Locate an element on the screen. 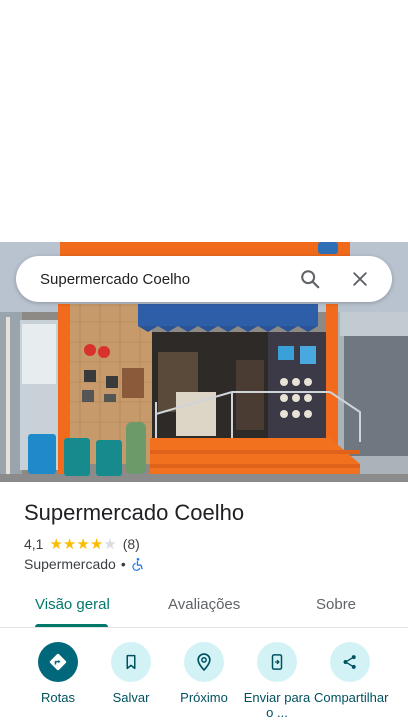 The image size is (408, 726). wheelchair-icon is located at coordinates (137, 564).